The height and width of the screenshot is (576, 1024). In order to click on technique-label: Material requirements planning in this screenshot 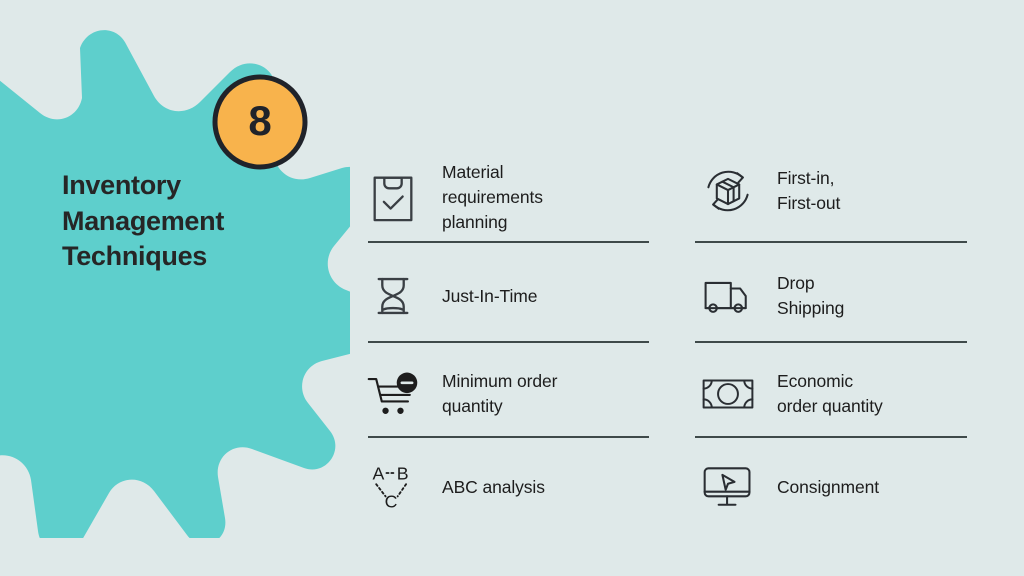, I will do `click(492, 197)`.